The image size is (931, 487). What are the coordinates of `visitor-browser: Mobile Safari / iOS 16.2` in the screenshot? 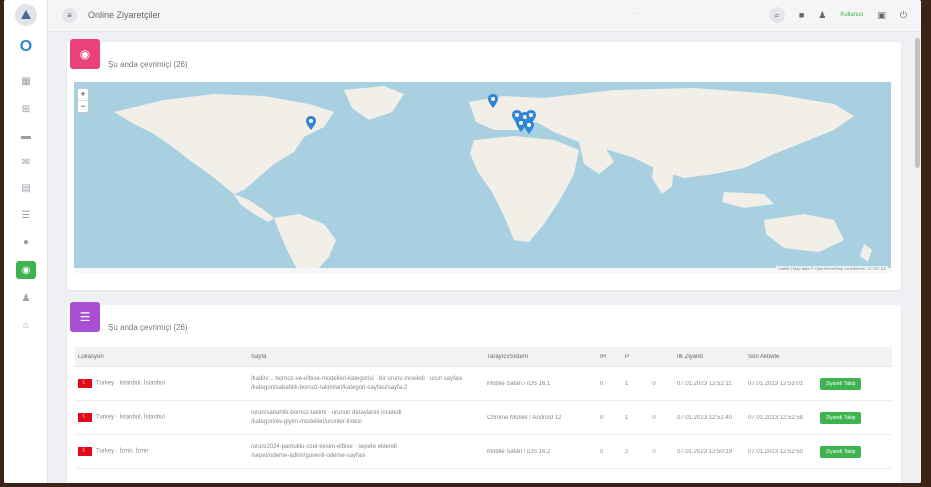 It's located at (519, 451).